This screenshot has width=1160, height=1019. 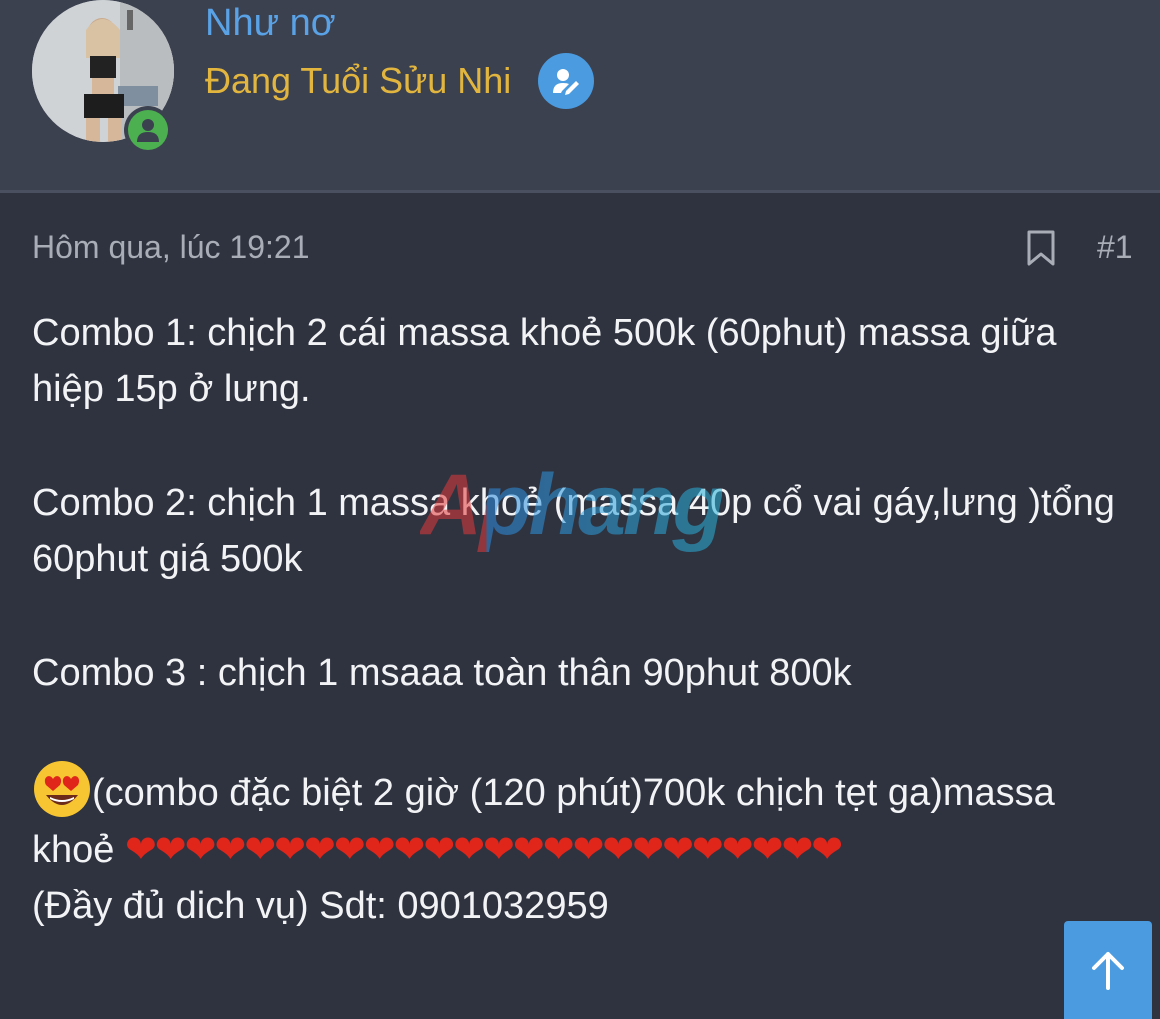 What do you see at coordinates (566, 81) in the screenshot?
I see `pencil-user-icon` at bounding box center [566, 81].